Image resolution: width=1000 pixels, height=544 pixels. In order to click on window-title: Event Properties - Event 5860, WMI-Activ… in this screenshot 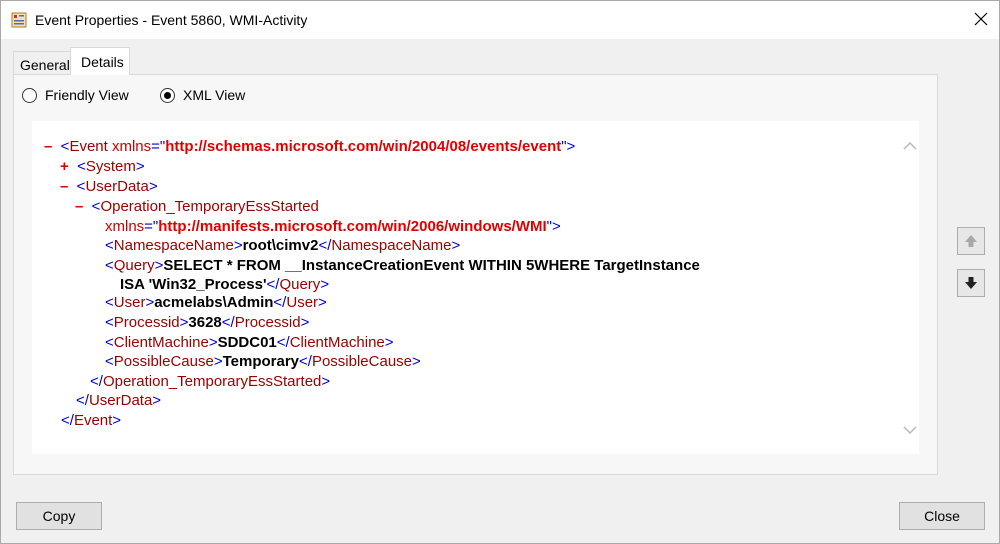, I will do `click(171, 20)`.